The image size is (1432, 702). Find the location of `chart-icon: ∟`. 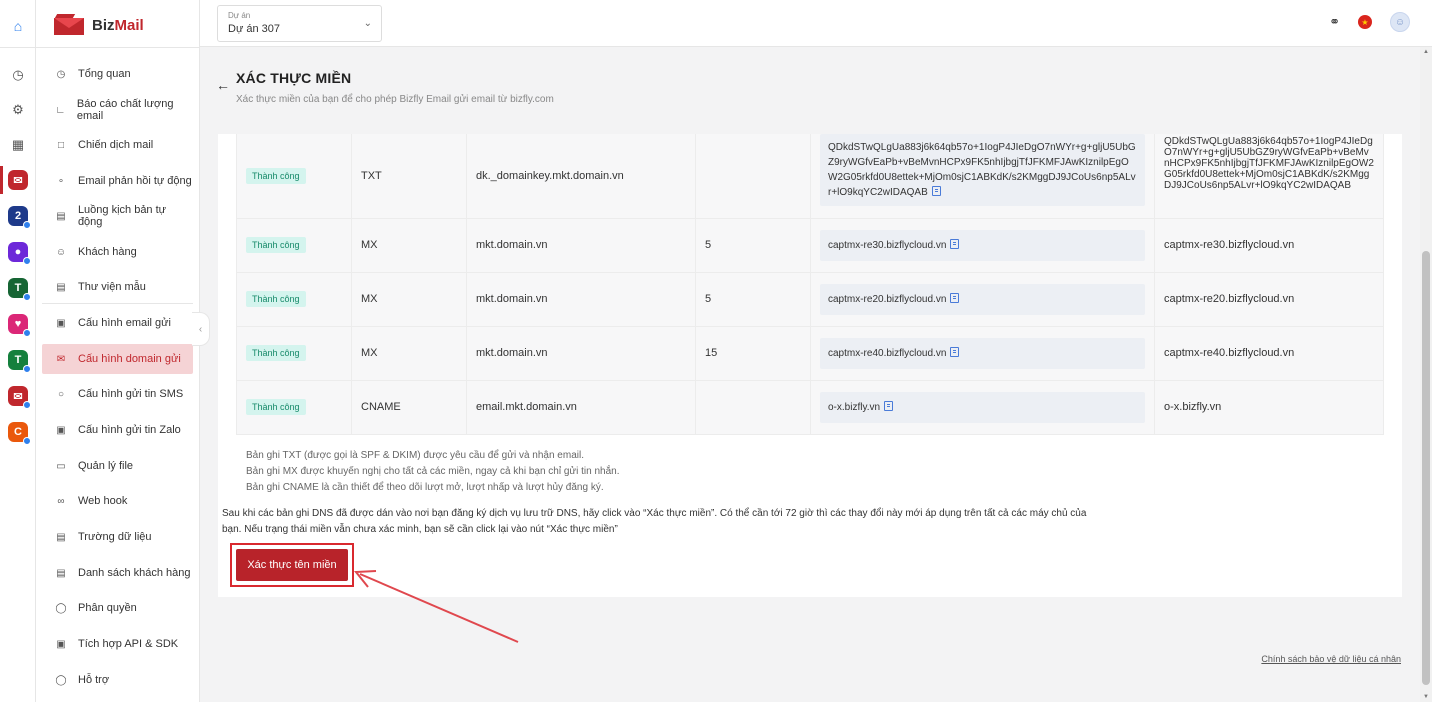

chart-icon: ∟ is located at coordinates (60, 110).